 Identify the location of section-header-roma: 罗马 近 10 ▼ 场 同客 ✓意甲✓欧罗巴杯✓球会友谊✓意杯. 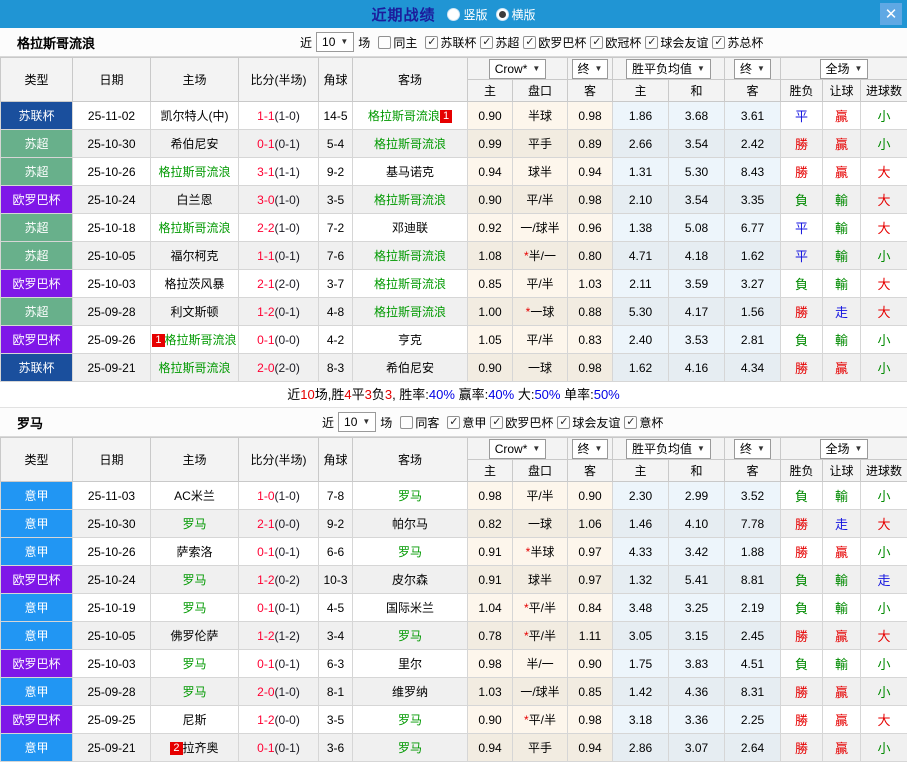
(453, 422).